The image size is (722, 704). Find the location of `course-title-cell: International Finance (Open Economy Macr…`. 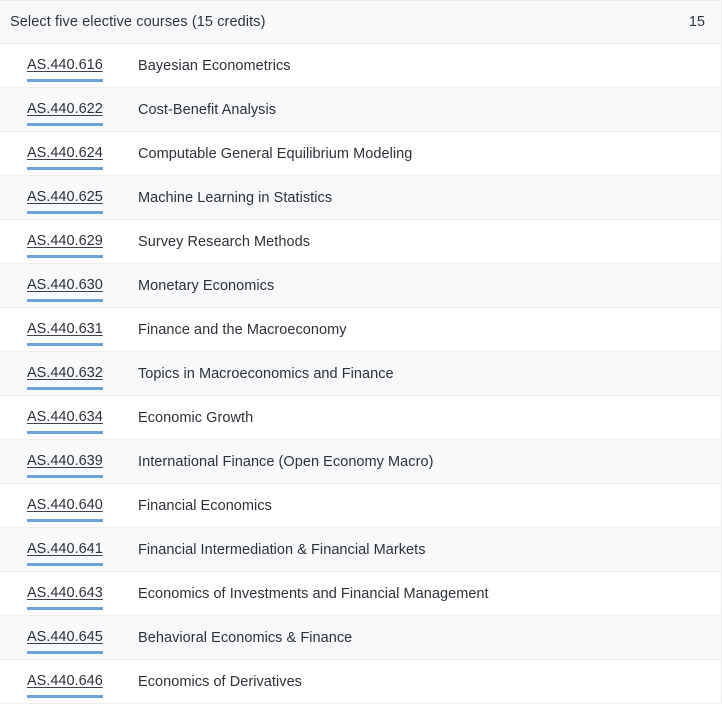

course-title-cell: International Finance (Open Economy Macr… is located at coordinates (286, 461).